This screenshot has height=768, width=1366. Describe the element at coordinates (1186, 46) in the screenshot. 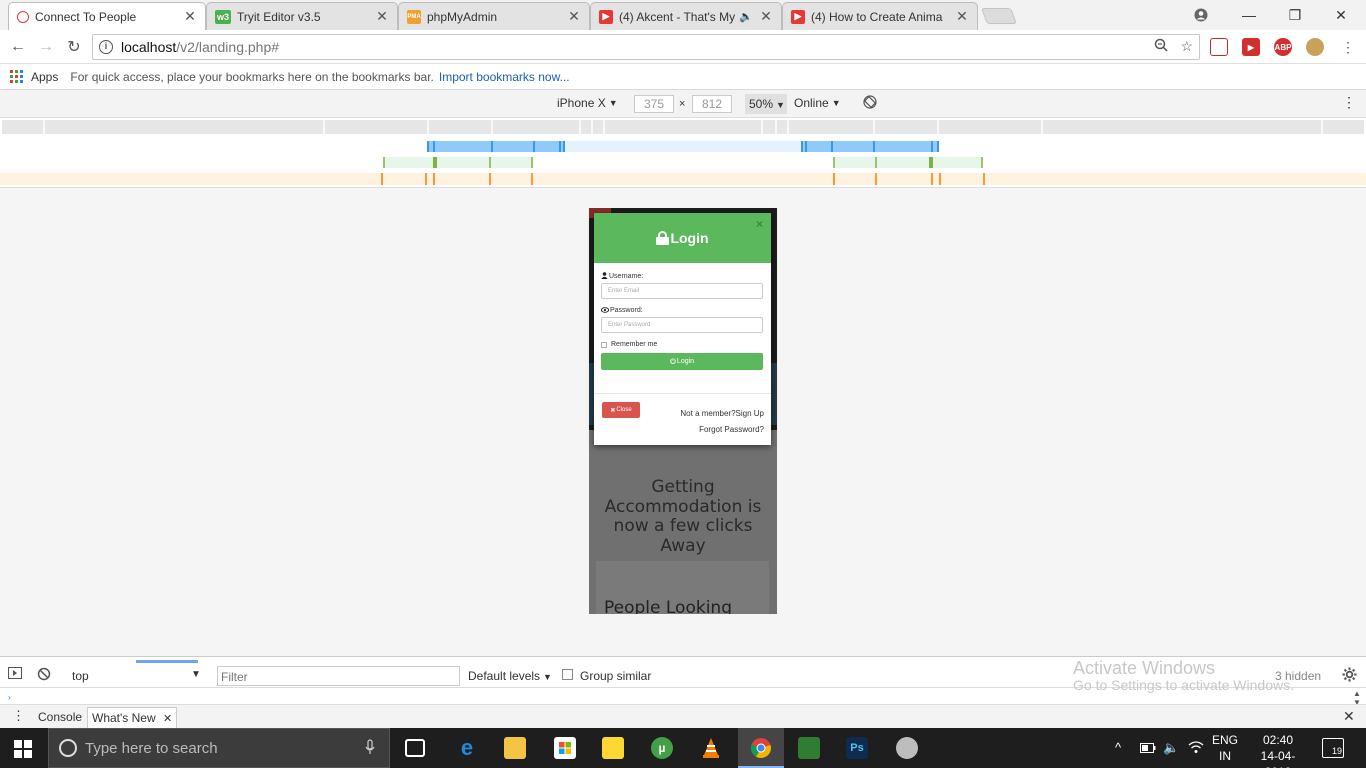

I see `bookmark-star-icon: ☆` at that location.